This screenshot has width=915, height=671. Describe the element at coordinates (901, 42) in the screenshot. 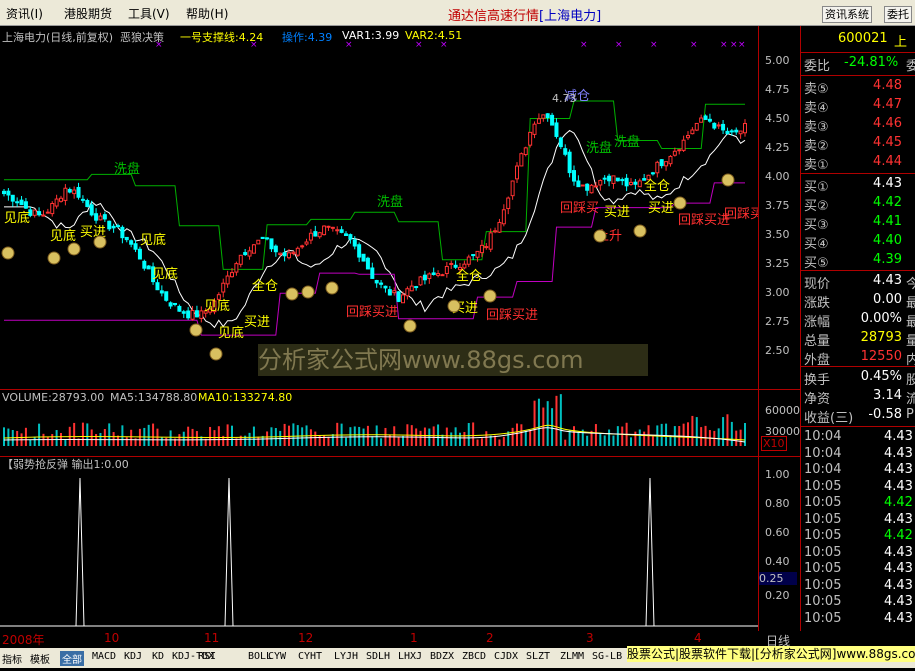

I see `stock-name-short: 上` at that location.